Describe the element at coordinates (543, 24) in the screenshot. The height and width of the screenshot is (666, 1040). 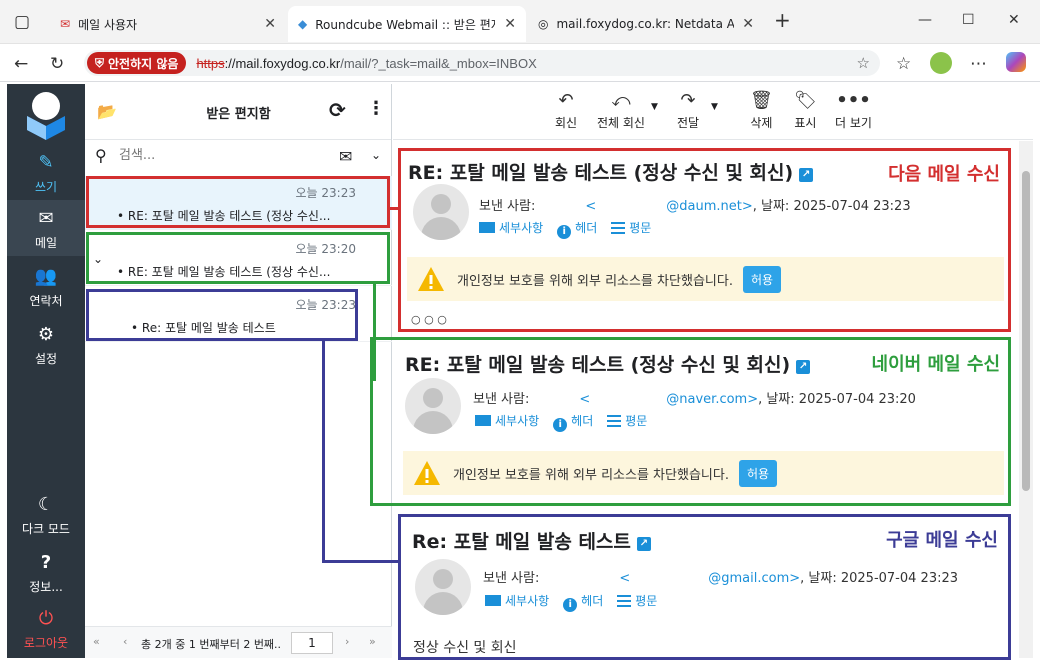
I see `globe-icon: ◎` at that location.